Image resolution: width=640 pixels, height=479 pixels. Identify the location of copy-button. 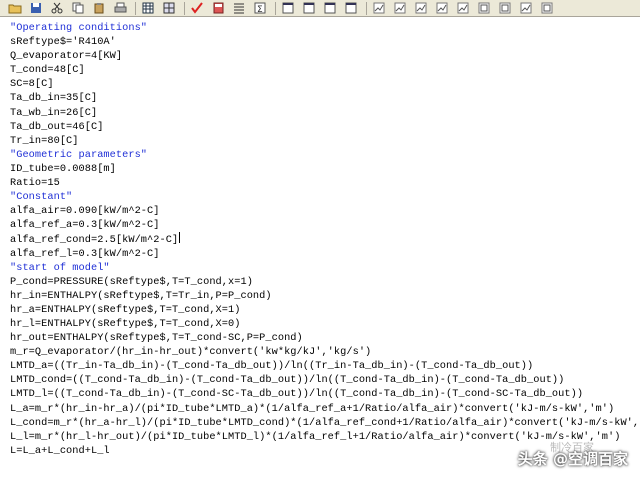
(78, 8).